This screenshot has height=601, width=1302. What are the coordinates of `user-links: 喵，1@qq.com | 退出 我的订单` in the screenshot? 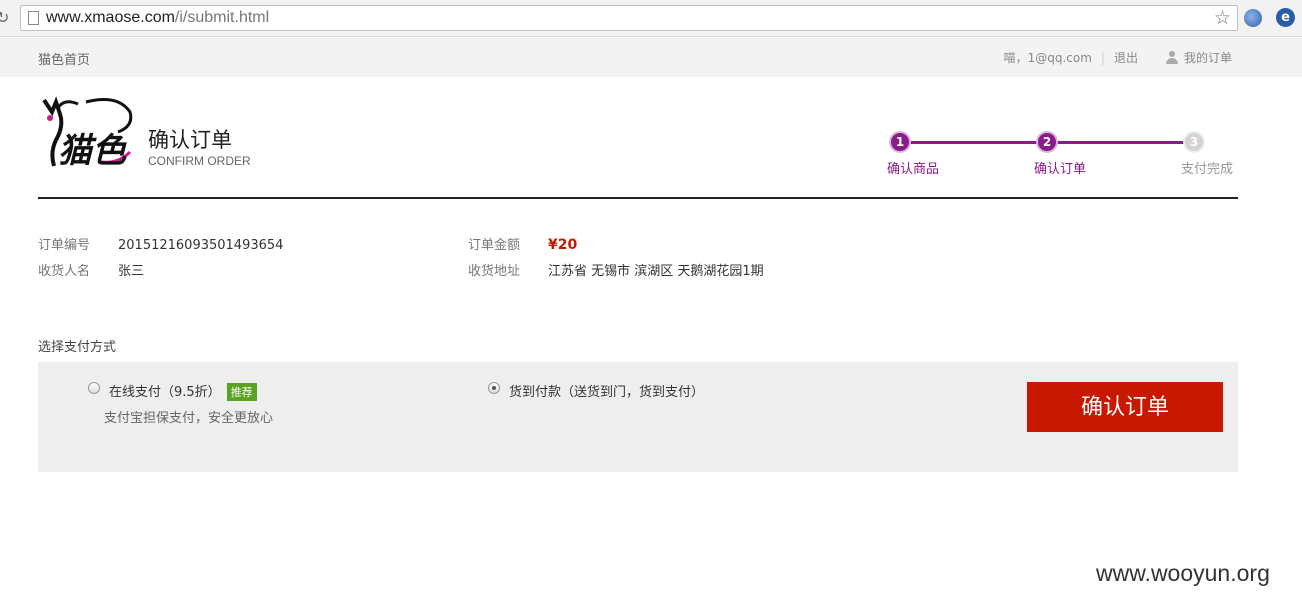 It's located at (1118, 57).